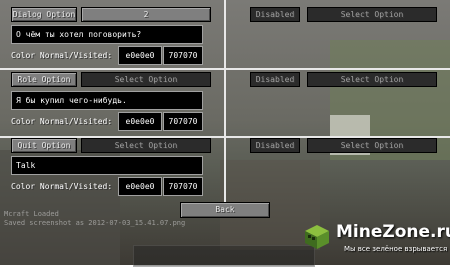  Describe the element at coordinates (393, 232) in the screenshot. I see `logo-title: MineZone.ru` at that location.